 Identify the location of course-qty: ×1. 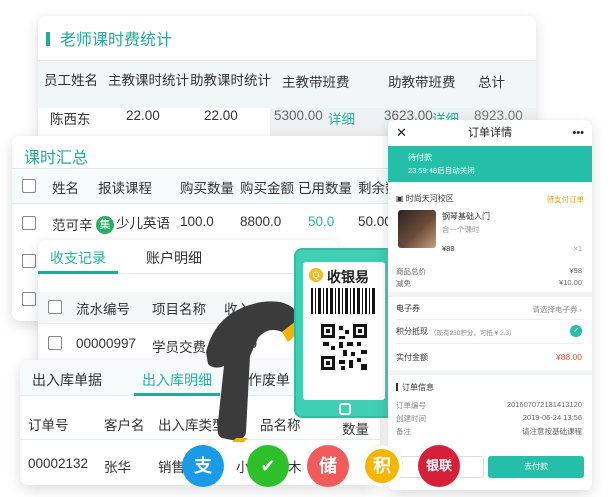
(577, 248).